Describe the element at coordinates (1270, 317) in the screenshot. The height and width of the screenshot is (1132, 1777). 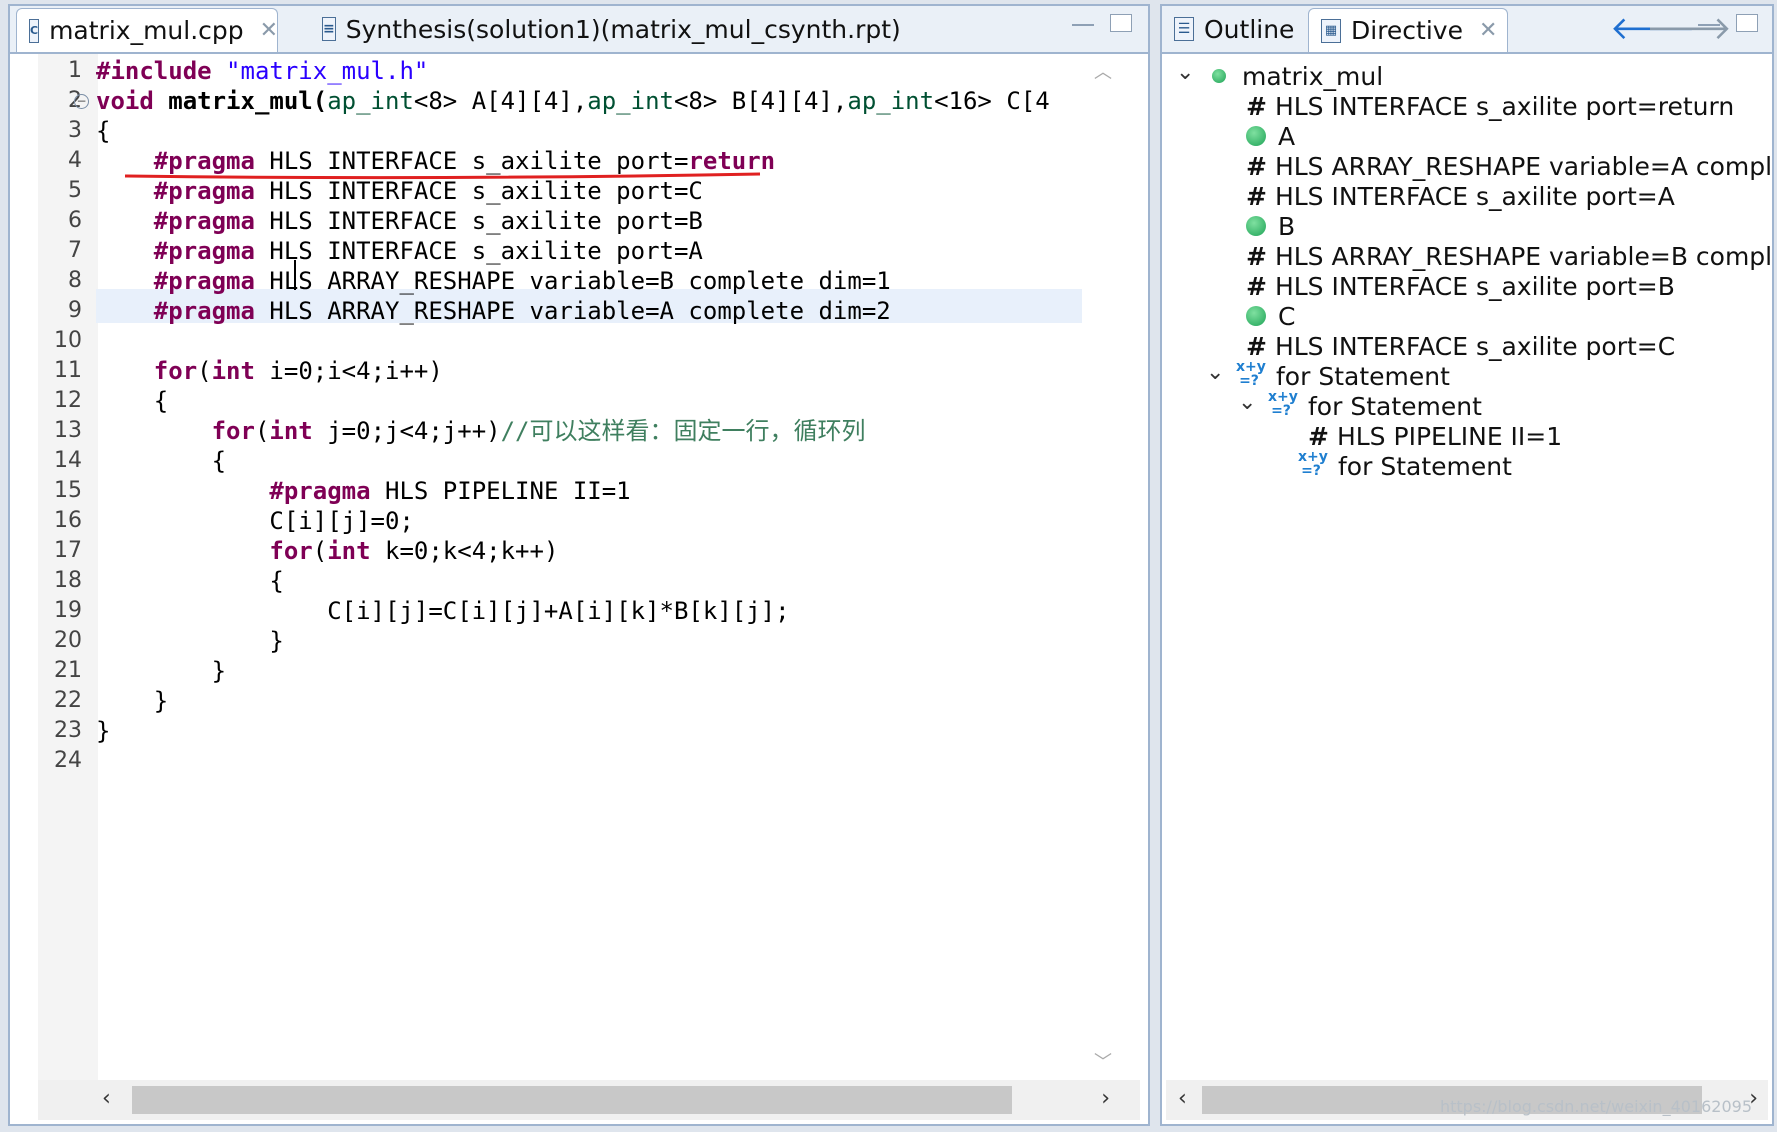
I see `tree-node-variable: C` at that location.